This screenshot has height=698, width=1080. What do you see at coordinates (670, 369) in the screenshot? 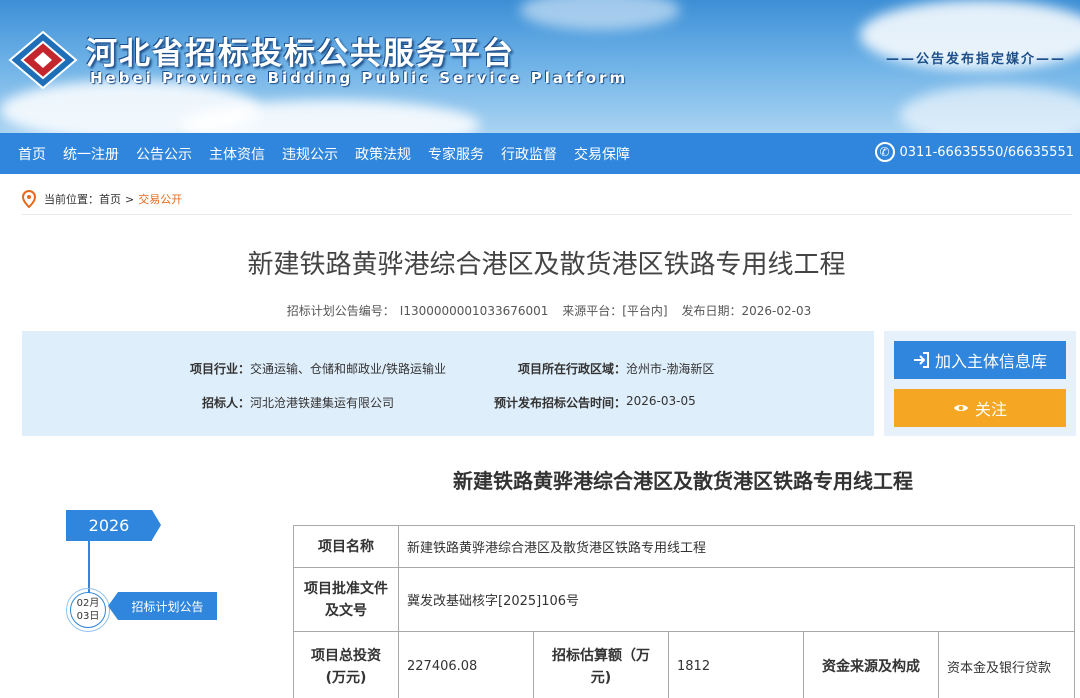
I see `region-value: 沧州市-渤海新区` at bounding box center [670, 369].